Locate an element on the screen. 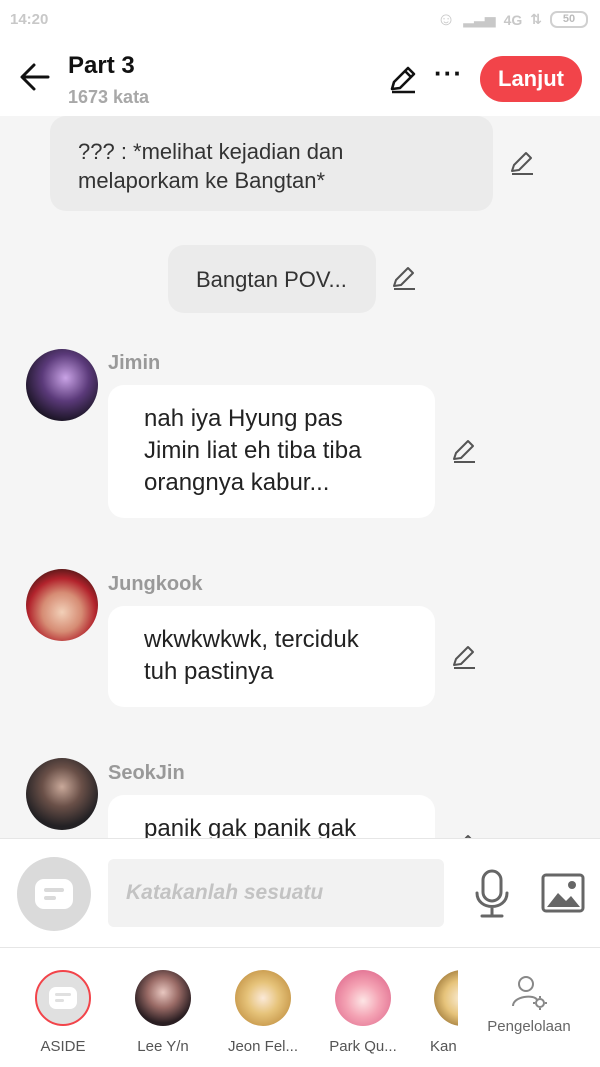  status-bar: 14:20 ☺ ▂▃▅ 4G ⇅ 50 is located at coordinates (300, 21).